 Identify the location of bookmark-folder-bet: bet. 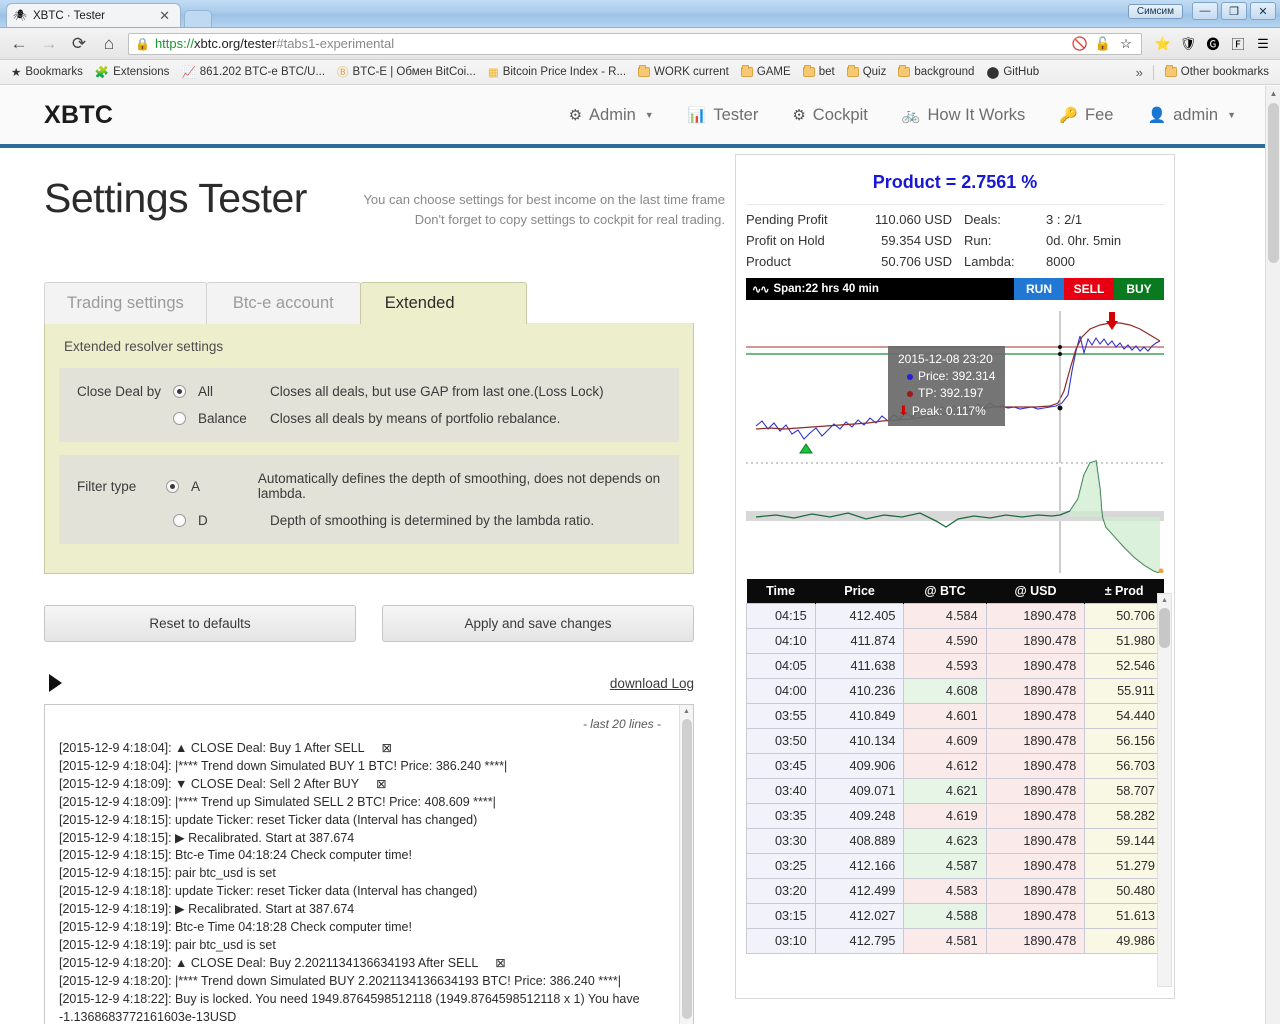
(819, 72).